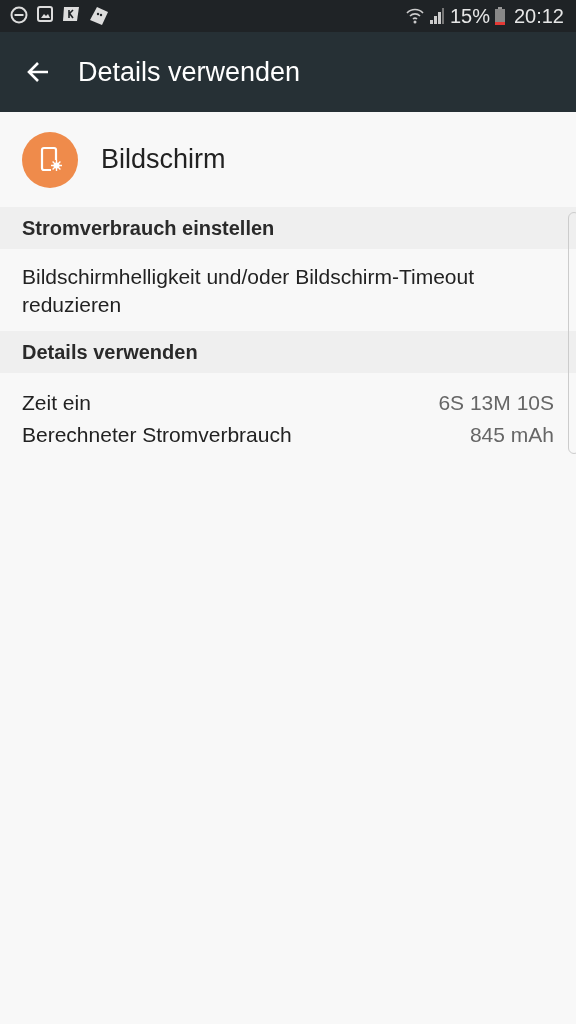 The width and height of the screenshot is (576, 1024). I want to click on back-arrow-icon, so click(38, 72).